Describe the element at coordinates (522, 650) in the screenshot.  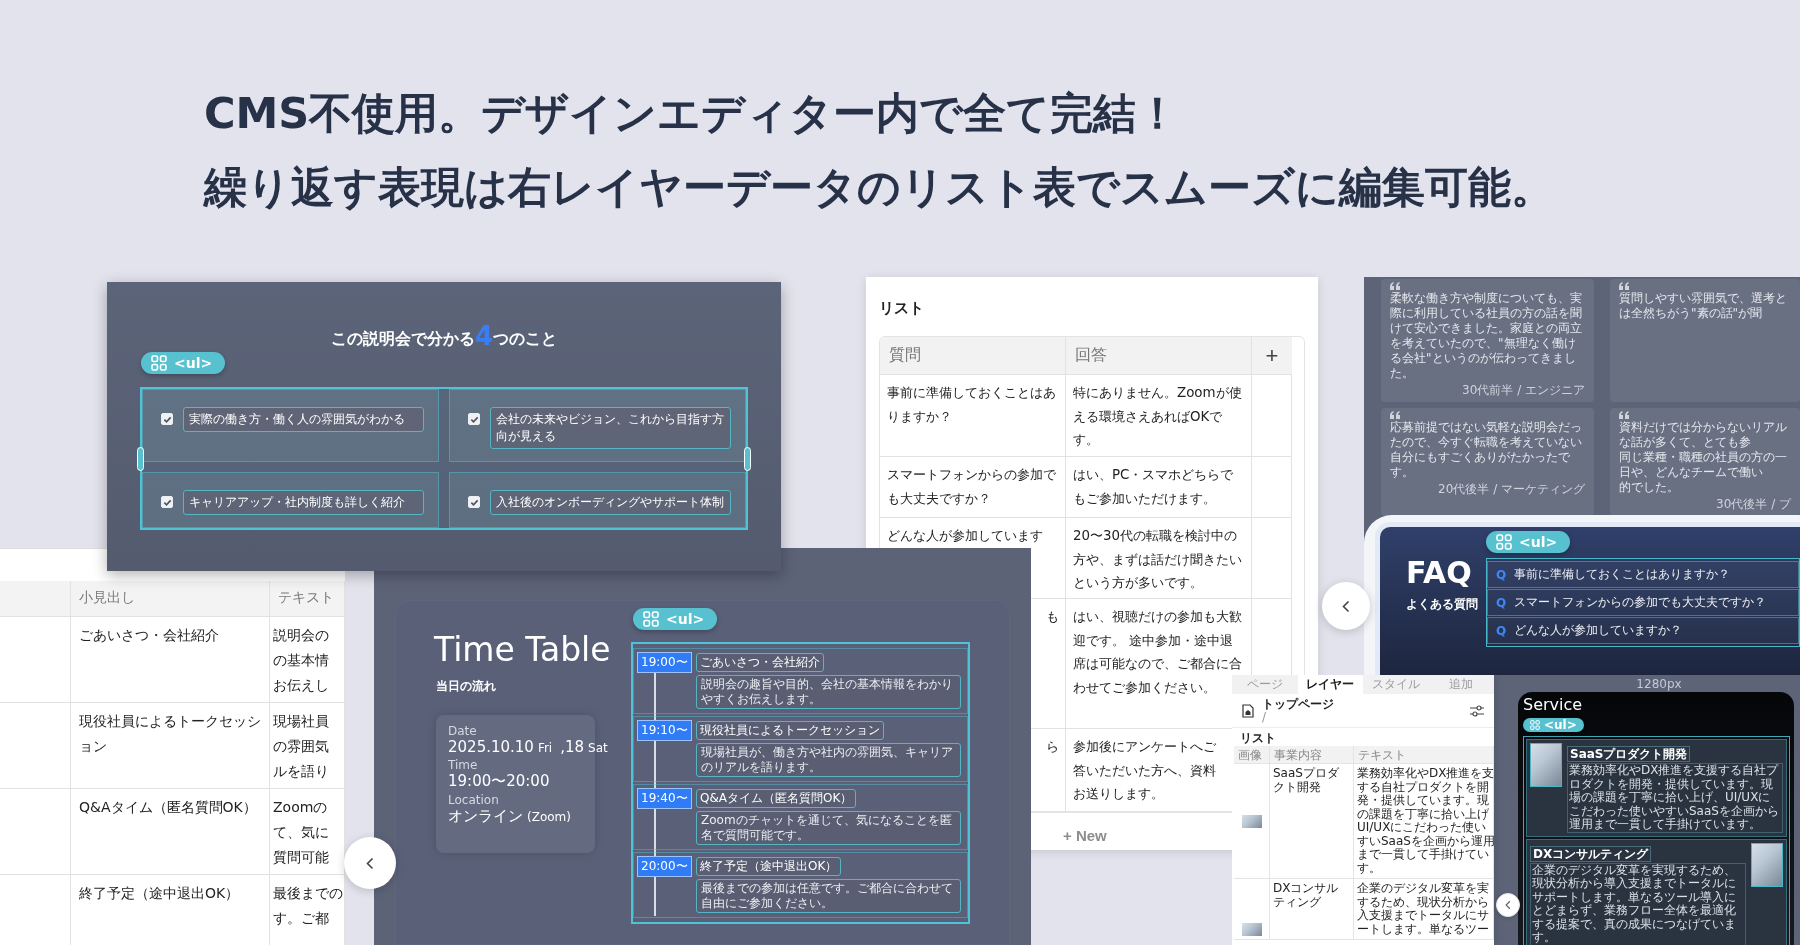
I see `section-title: Time Table` at that location.